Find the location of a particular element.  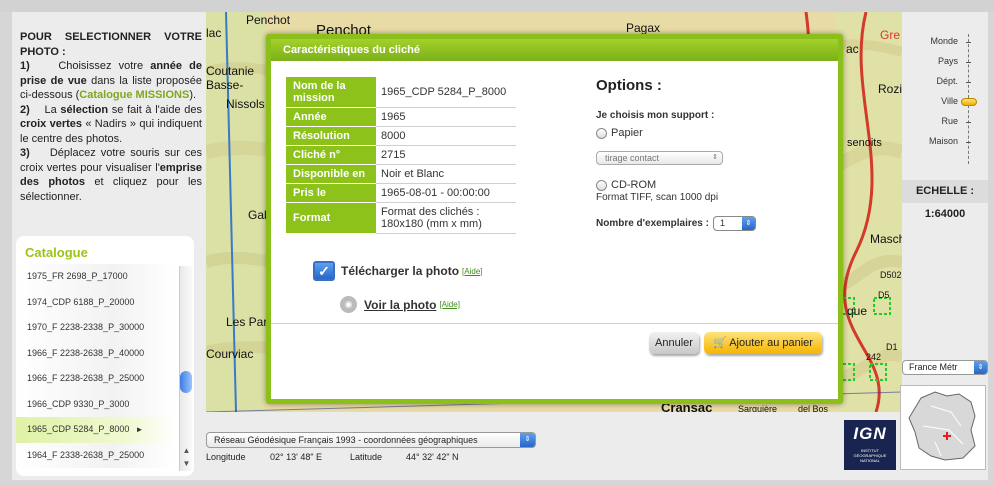

map-place-label: D502 is located at coordinates (891, 275).